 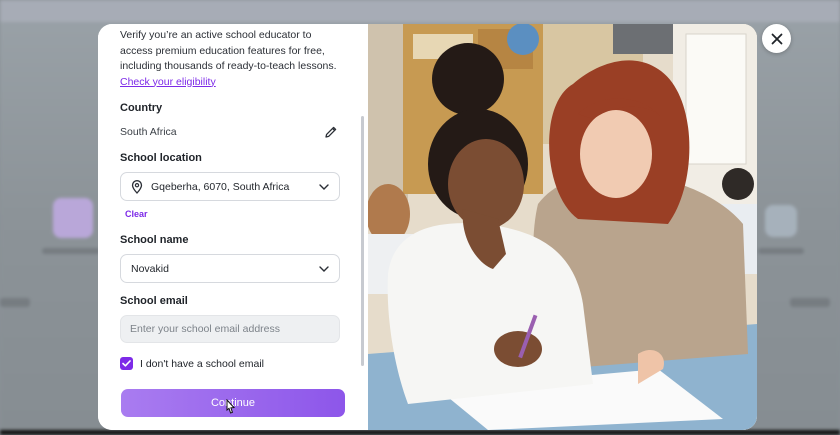 What do you see at coordinates (230, 329) in the screenshot?
I see `school-email-input` at bounding box center [230, 329].